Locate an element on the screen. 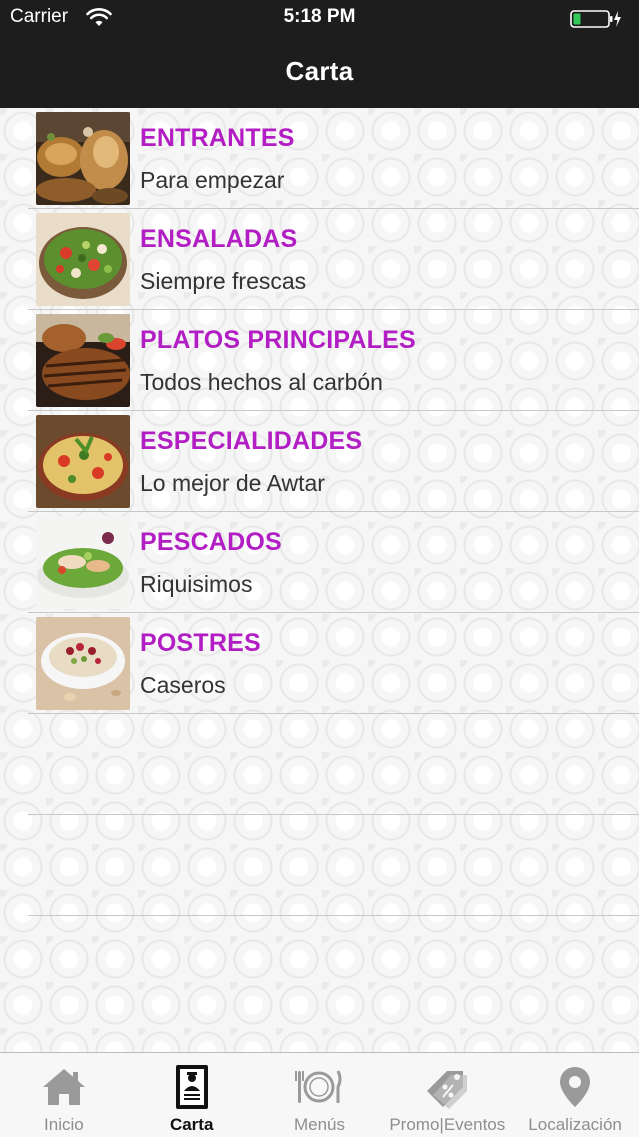 The width and height of the screenshot is (639, 1137). page-title: Carta is located at coordinates (319, 71).